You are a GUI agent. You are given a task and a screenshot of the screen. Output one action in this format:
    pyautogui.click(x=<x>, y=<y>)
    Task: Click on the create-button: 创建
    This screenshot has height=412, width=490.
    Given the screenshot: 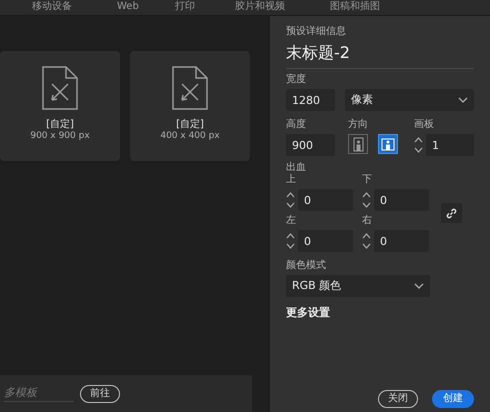 What is the action you would take?
    pyautogui.click(x=453, y=399)
    